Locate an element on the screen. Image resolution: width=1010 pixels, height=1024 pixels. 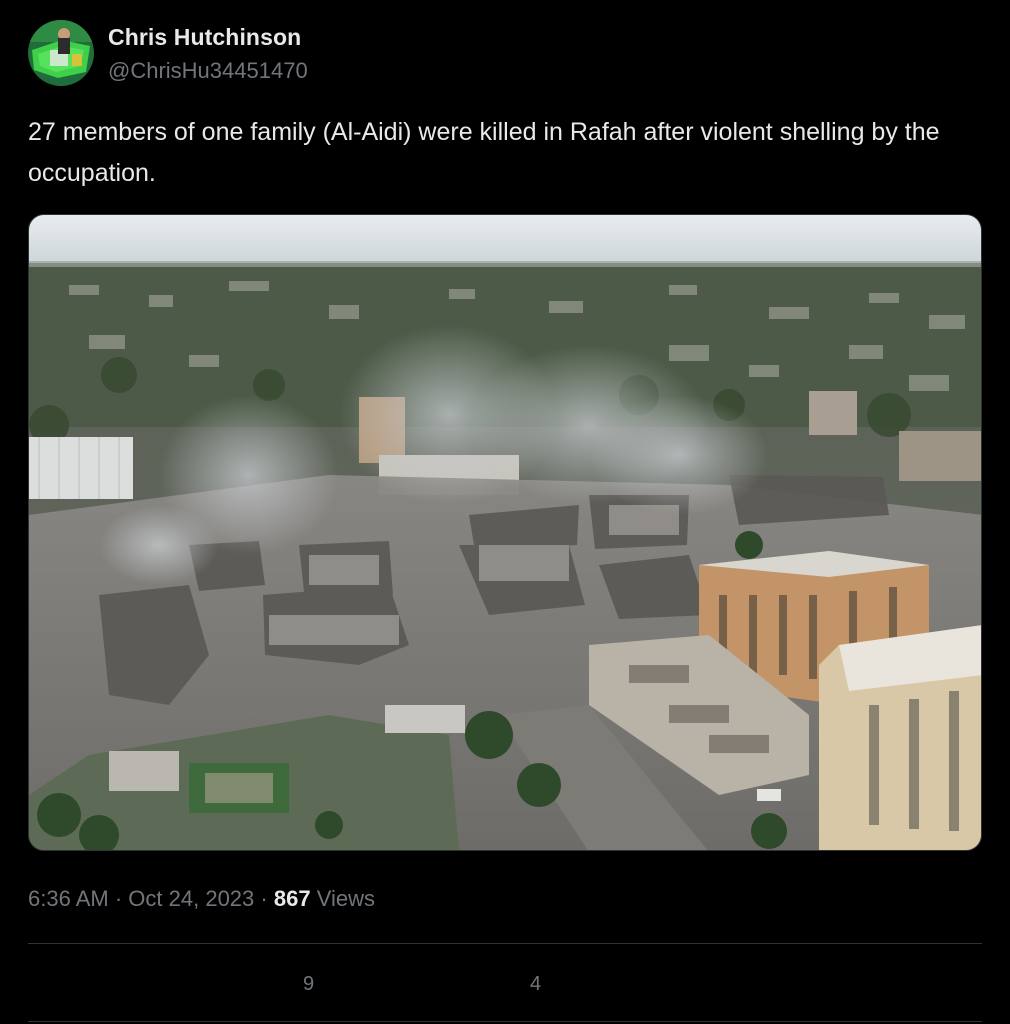
display-name: Chris Hutchinson is located at coordinates (208, 37).